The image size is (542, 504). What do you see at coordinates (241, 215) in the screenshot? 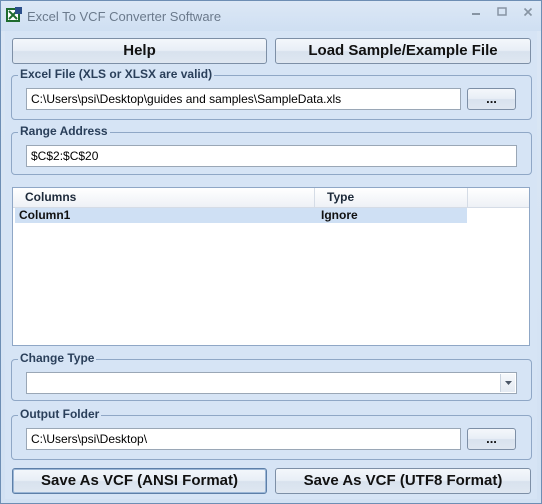
I see `table-row: Column1 Ignore` at bounding box center [241, 215].